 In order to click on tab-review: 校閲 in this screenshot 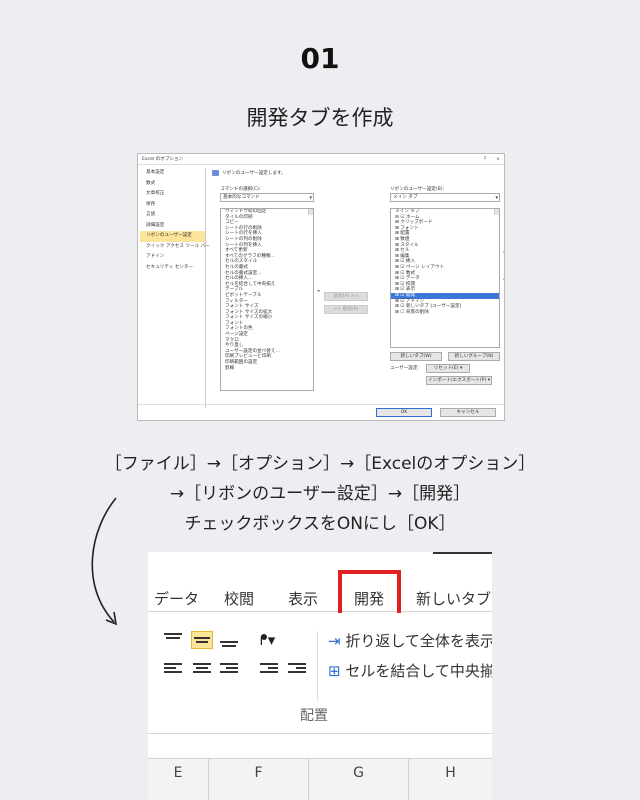, I will do `click(239, 598)`.